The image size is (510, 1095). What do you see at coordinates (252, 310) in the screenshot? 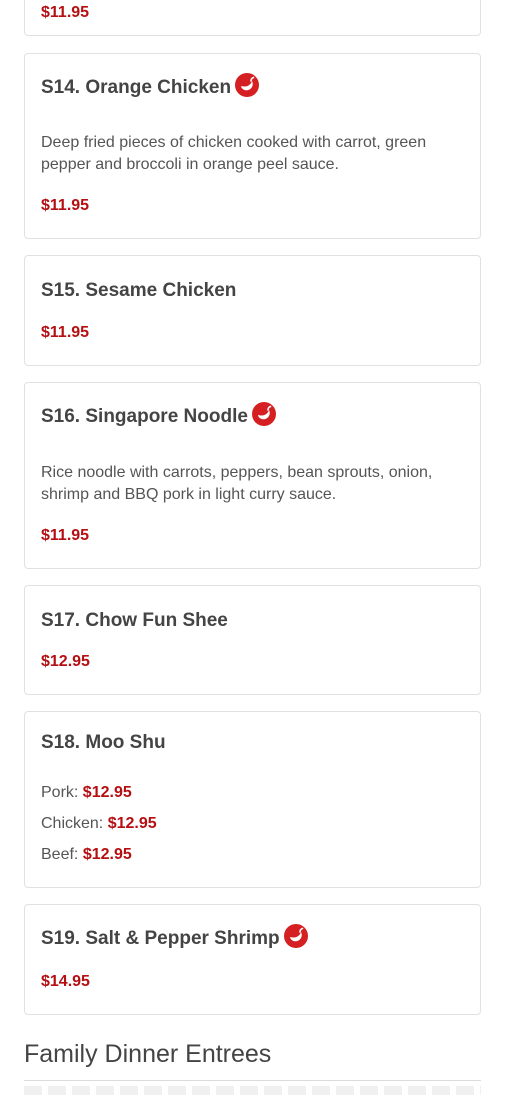
I see `menu-item-card-s15: S15. Sesame Chicken $11.95` at bounding box center [252, 310].